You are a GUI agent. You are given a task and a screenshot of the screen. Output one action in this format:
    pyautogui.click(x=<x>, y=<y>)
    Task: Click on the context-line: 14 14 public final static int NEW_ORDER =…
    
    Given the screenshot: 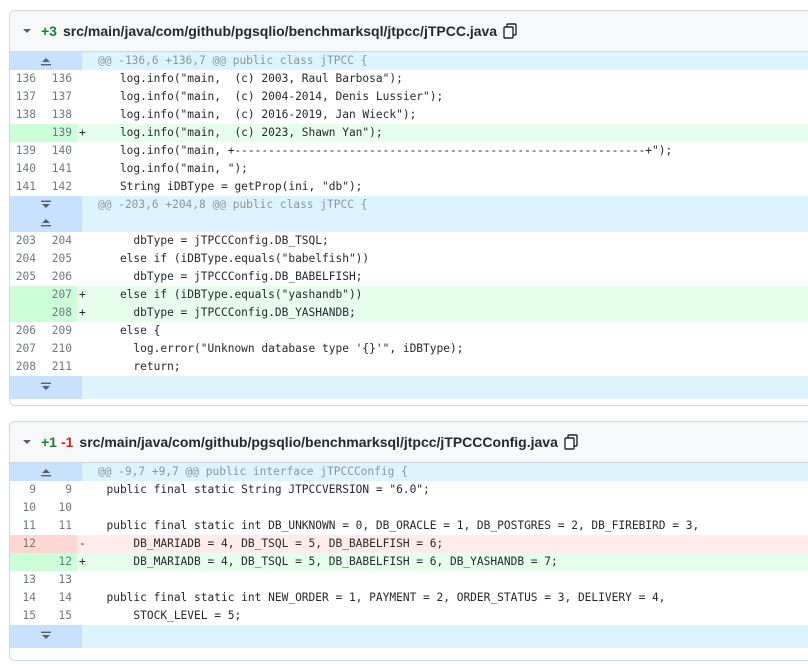 What is the action you would take?
    pyautogui.click(x=409, y=598)
    